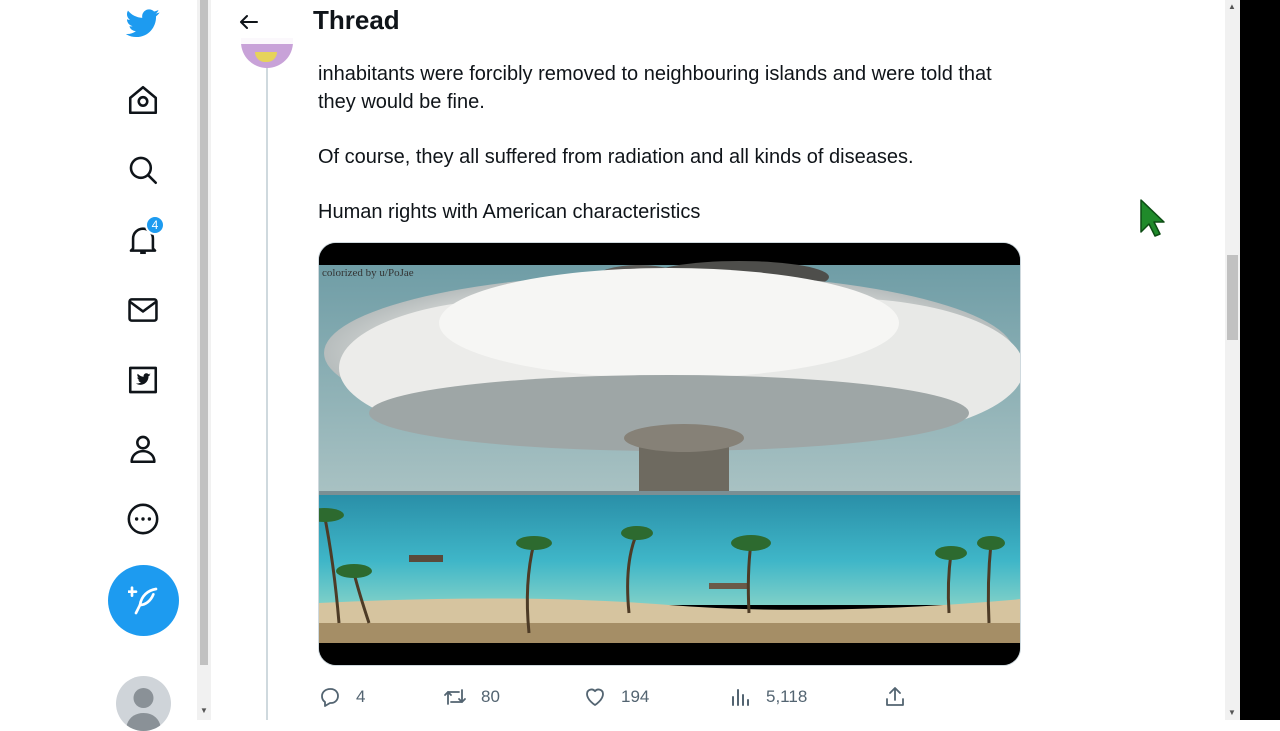 The image size is (1280, 731). What do you see at coordinates (204, 332) in the screenshot?
I see `sidebar-scrollbar-thumb` at bounding box center [204, 332].